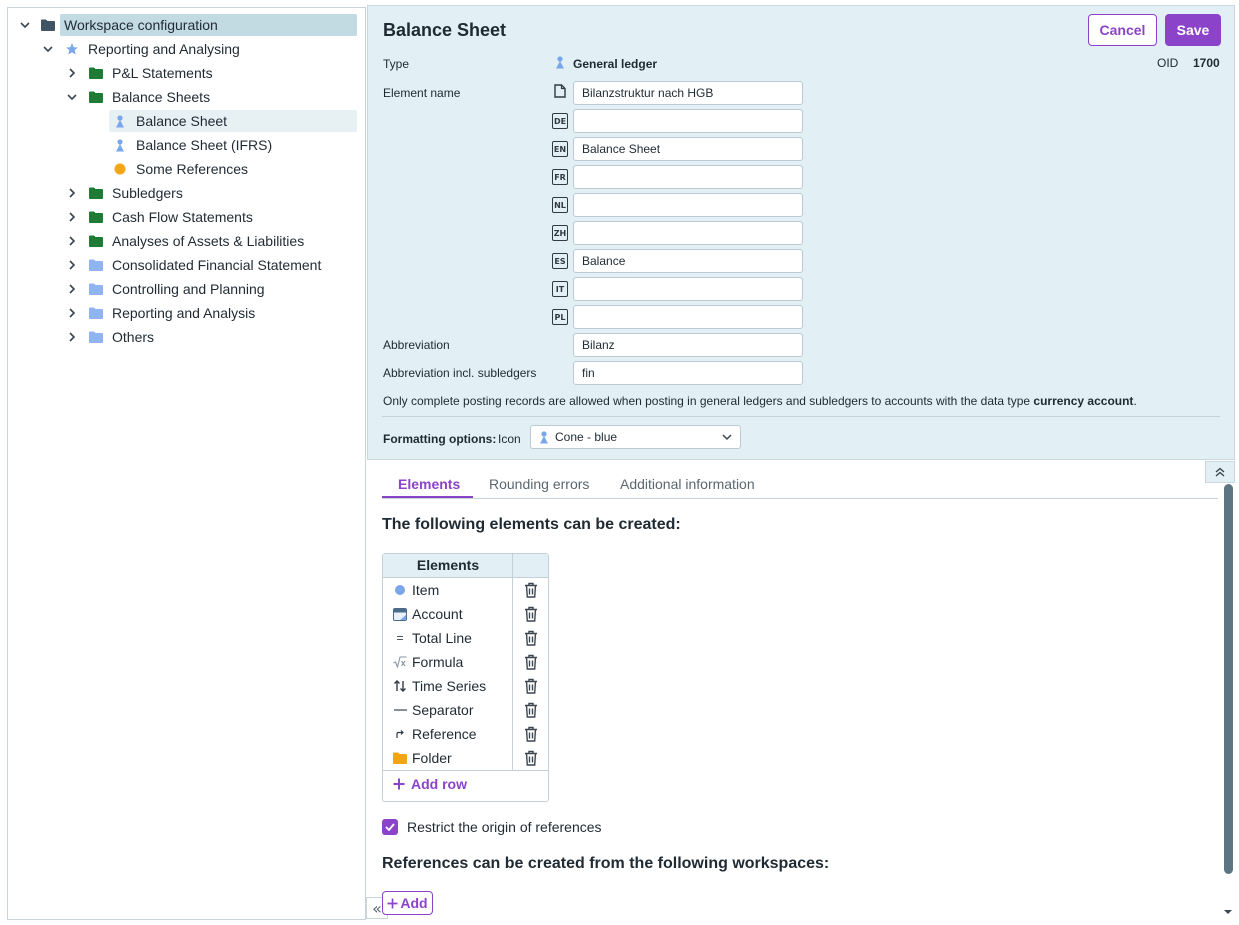  Describe the element at coordinates (688, 373) in the screenshot. I see `abbreviation-subledgers-input: fin` at that location.